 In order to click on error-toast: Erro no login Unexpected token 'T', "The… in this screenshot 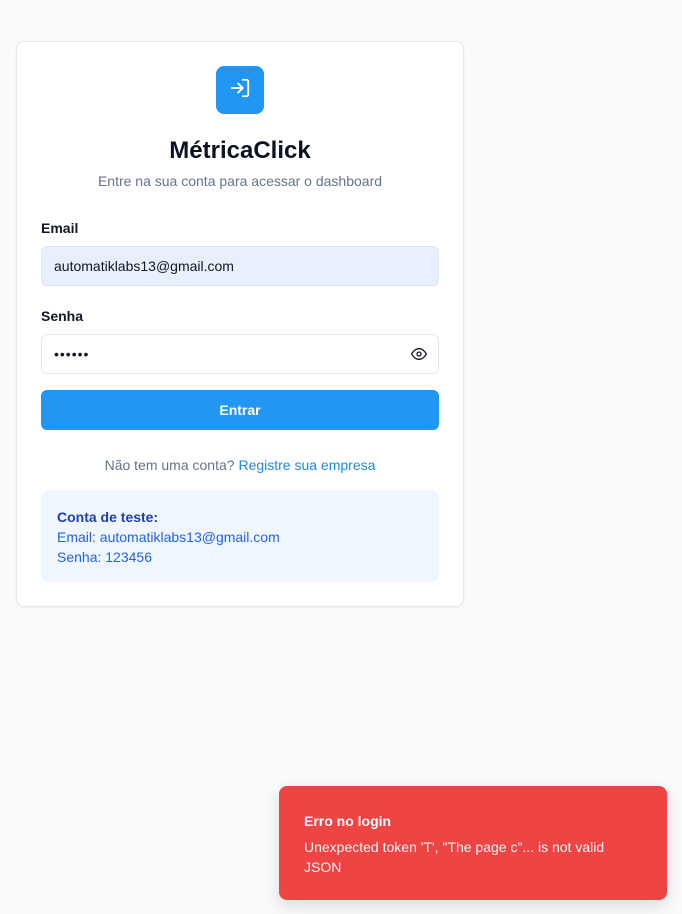, I will do `click(473, 843)`.